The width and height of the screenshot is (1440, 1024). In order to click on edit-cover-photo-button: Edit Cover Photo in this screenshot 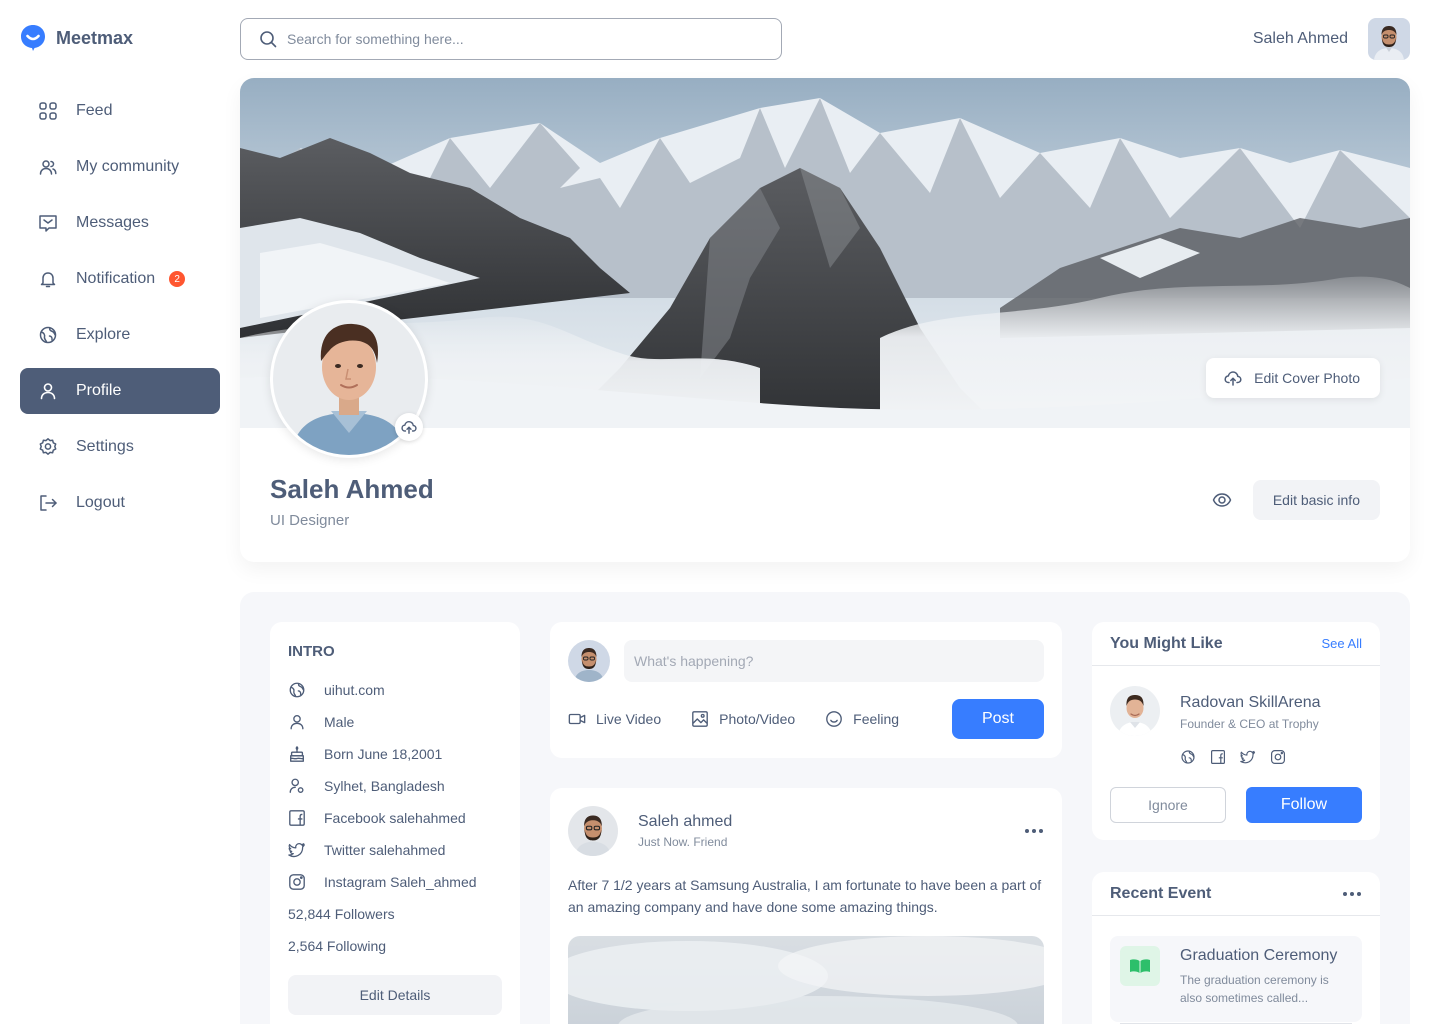, I will do `click(1293, 378)`.